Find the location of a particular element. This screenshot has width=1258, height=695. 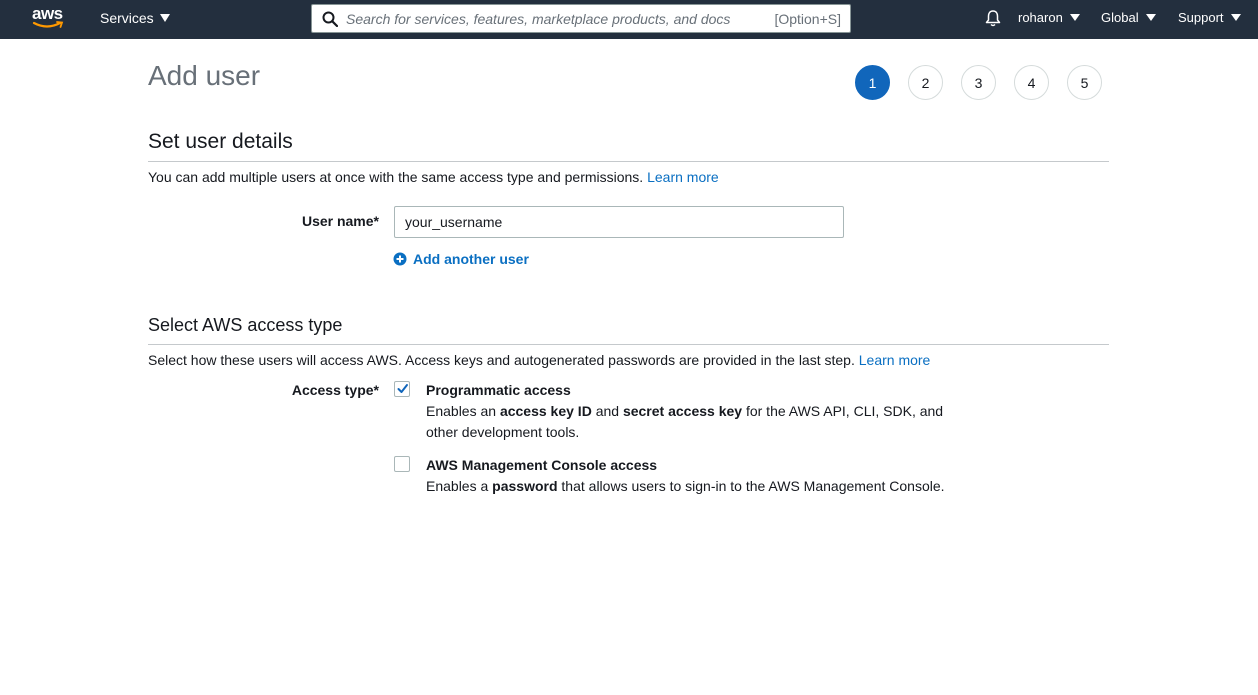

step-3: 3 is located at coordinates (978, 82).